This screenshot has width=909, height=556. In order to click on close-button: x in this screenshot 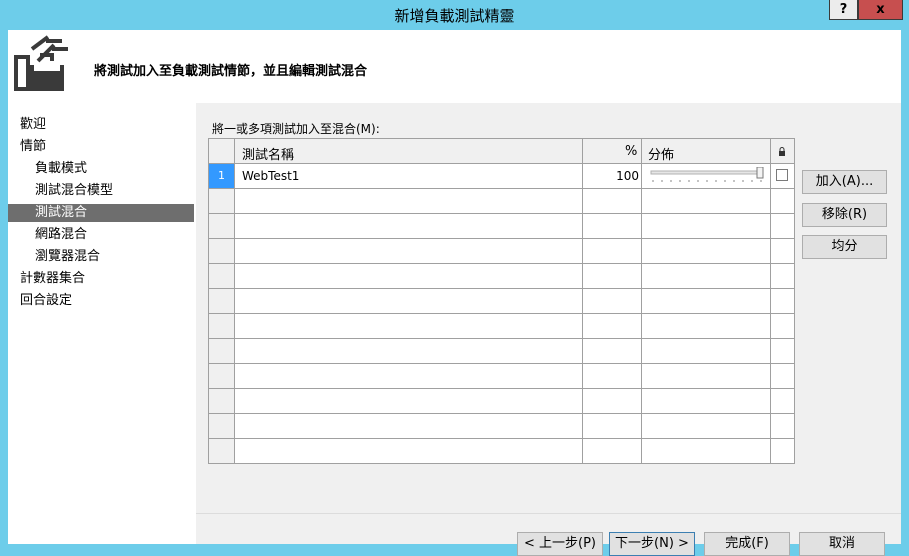, I will do `click(880, 10)`.